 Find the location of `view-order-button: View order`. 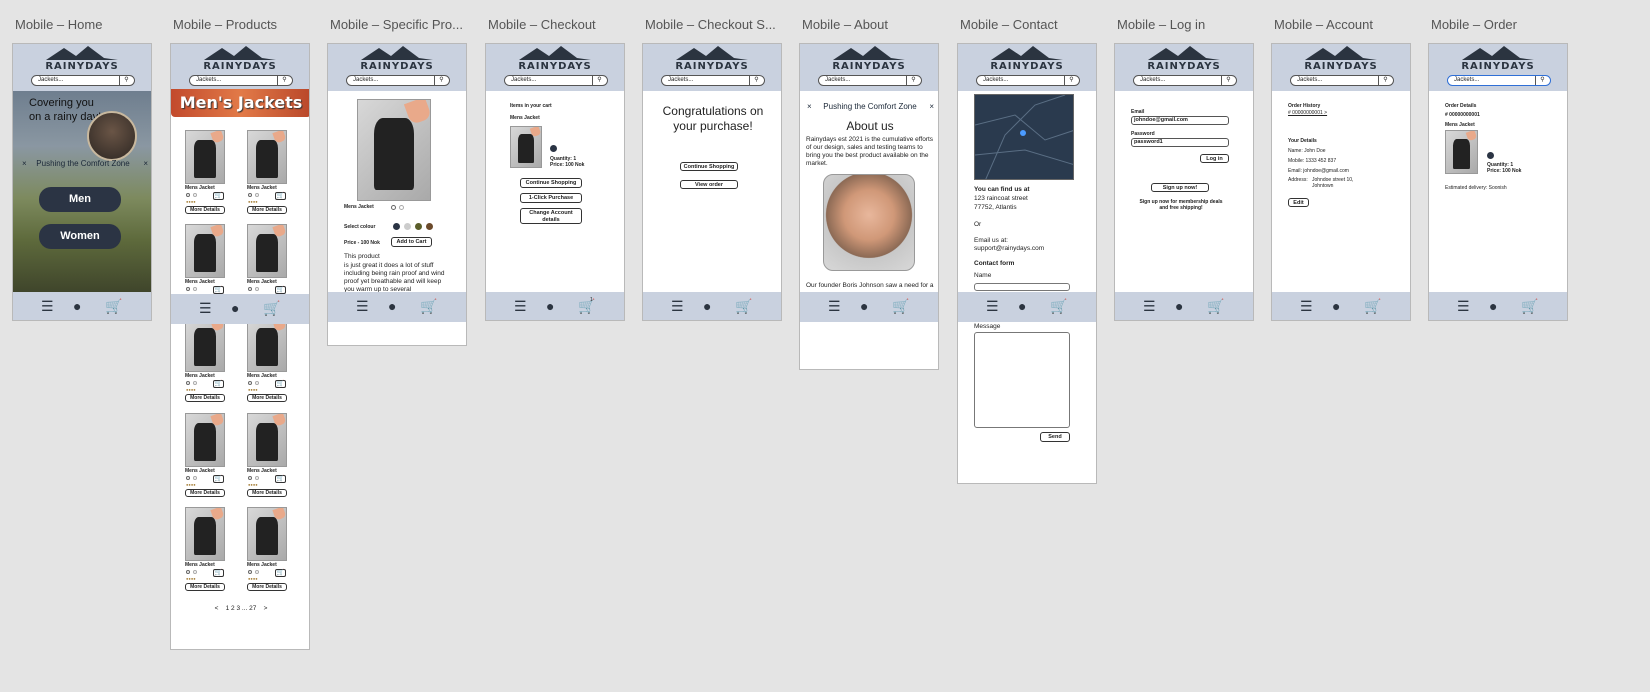

view-order-button: View order is located at coordinates (709, 184).